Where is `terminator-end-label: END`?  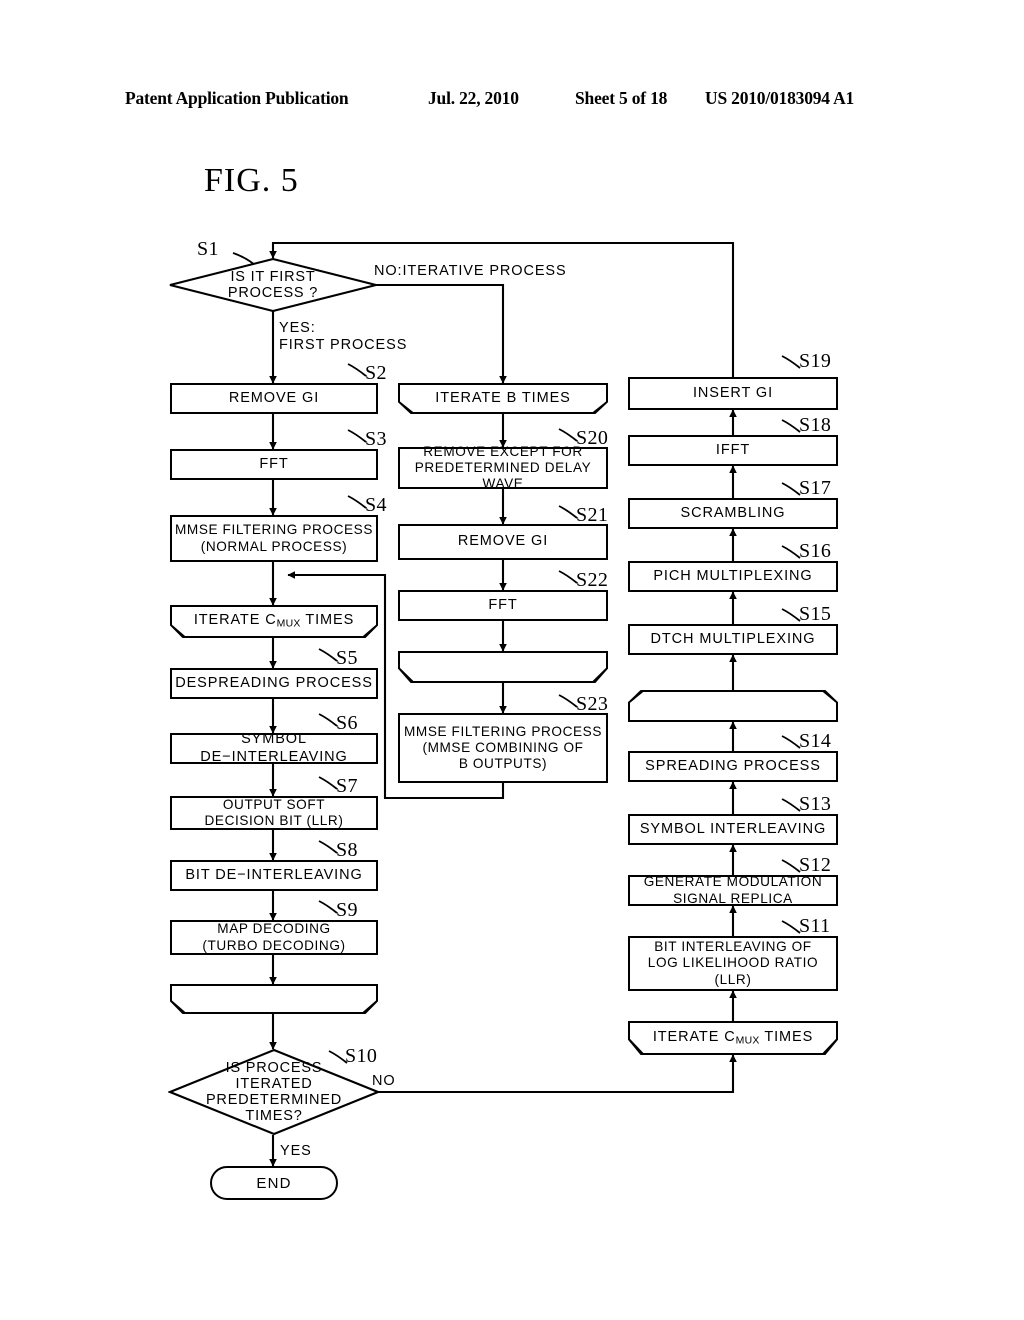 terminator-end-label: END is located at coordinates (274, 1183).